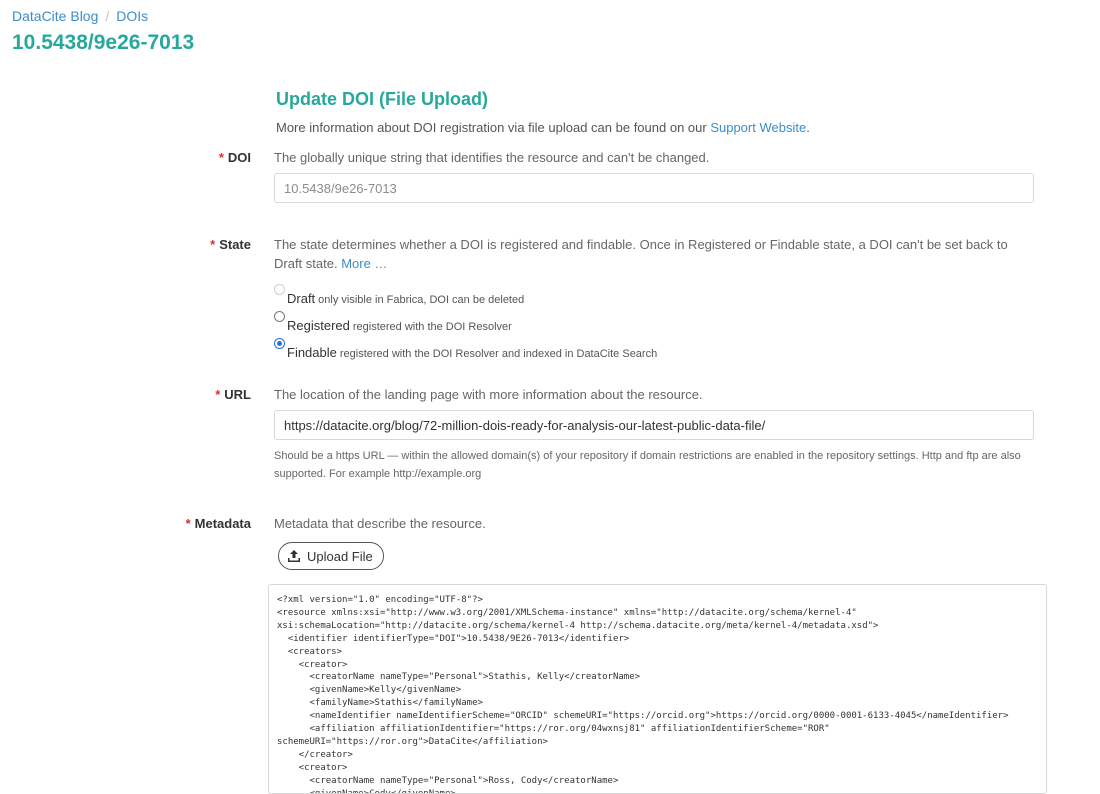 The width and height of the screenshot is (1100, 794). Describe the element at coordinates (125, 244) in the screenshot. I see `state-label: * State` at that location.